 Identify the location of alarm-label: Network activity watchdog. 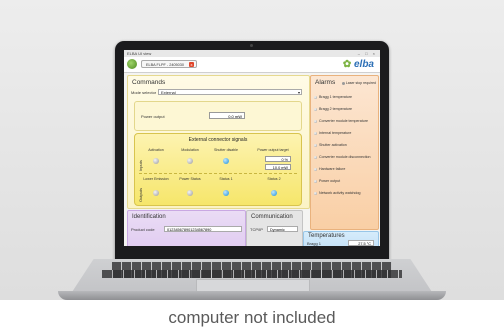
(340, 193).